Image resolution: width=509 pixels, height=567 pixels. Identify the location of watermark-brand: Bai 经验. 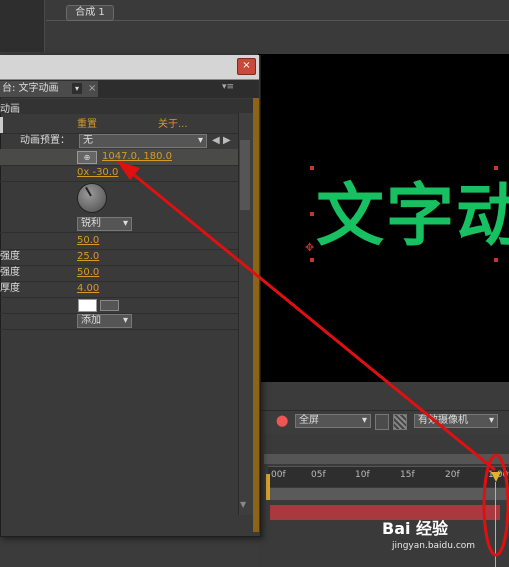
(415, 528).